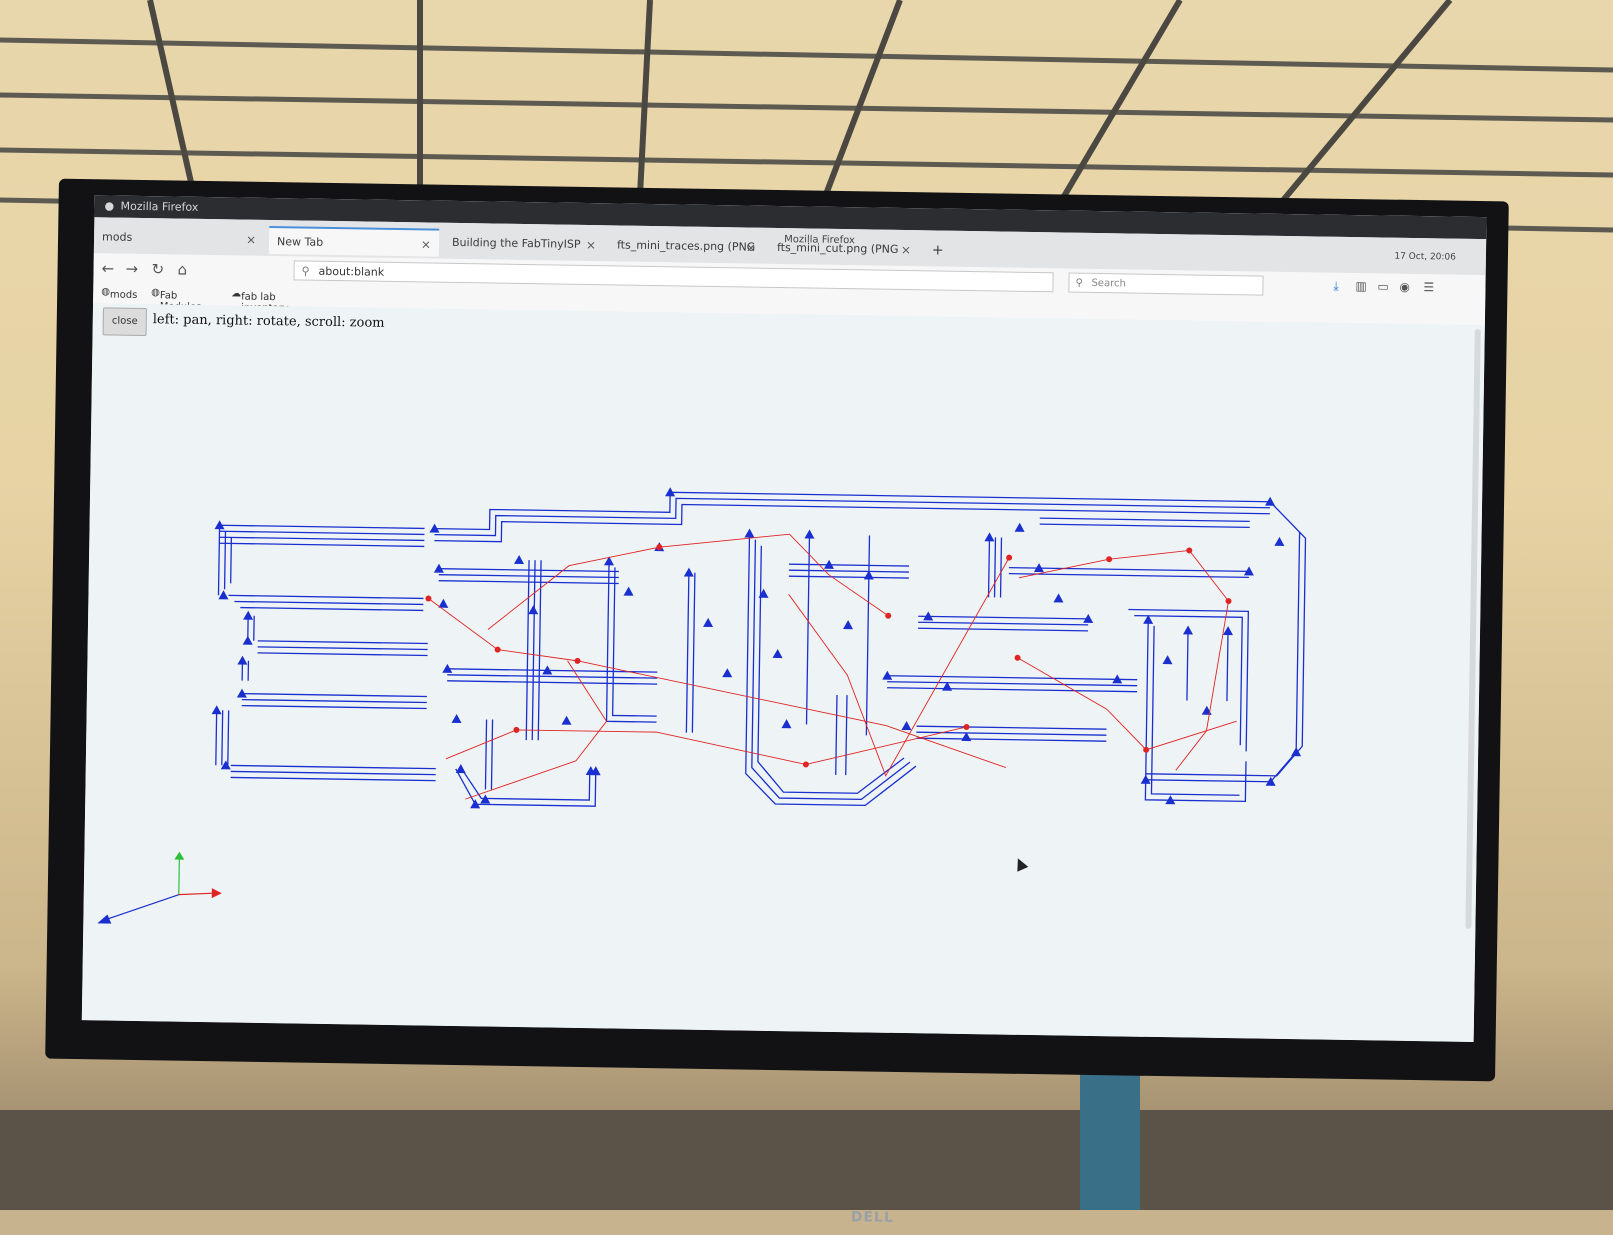 The width and height of the screenshot is (1613, 1235). I want to click on x-axis-arrow, so click(216, 893).